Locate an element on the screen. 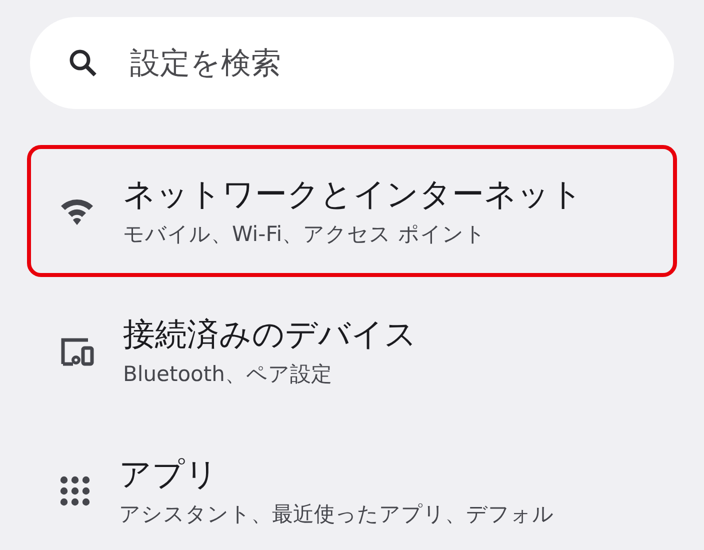 This screenshot has height=550, width=704. item-title: アプリ is located at coordinates (169, 474).